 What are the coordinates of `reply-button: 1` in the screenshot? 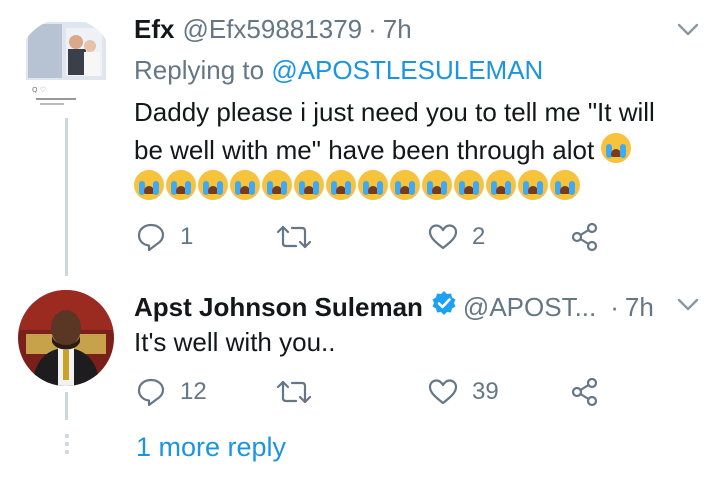 It's located at (164, 237).